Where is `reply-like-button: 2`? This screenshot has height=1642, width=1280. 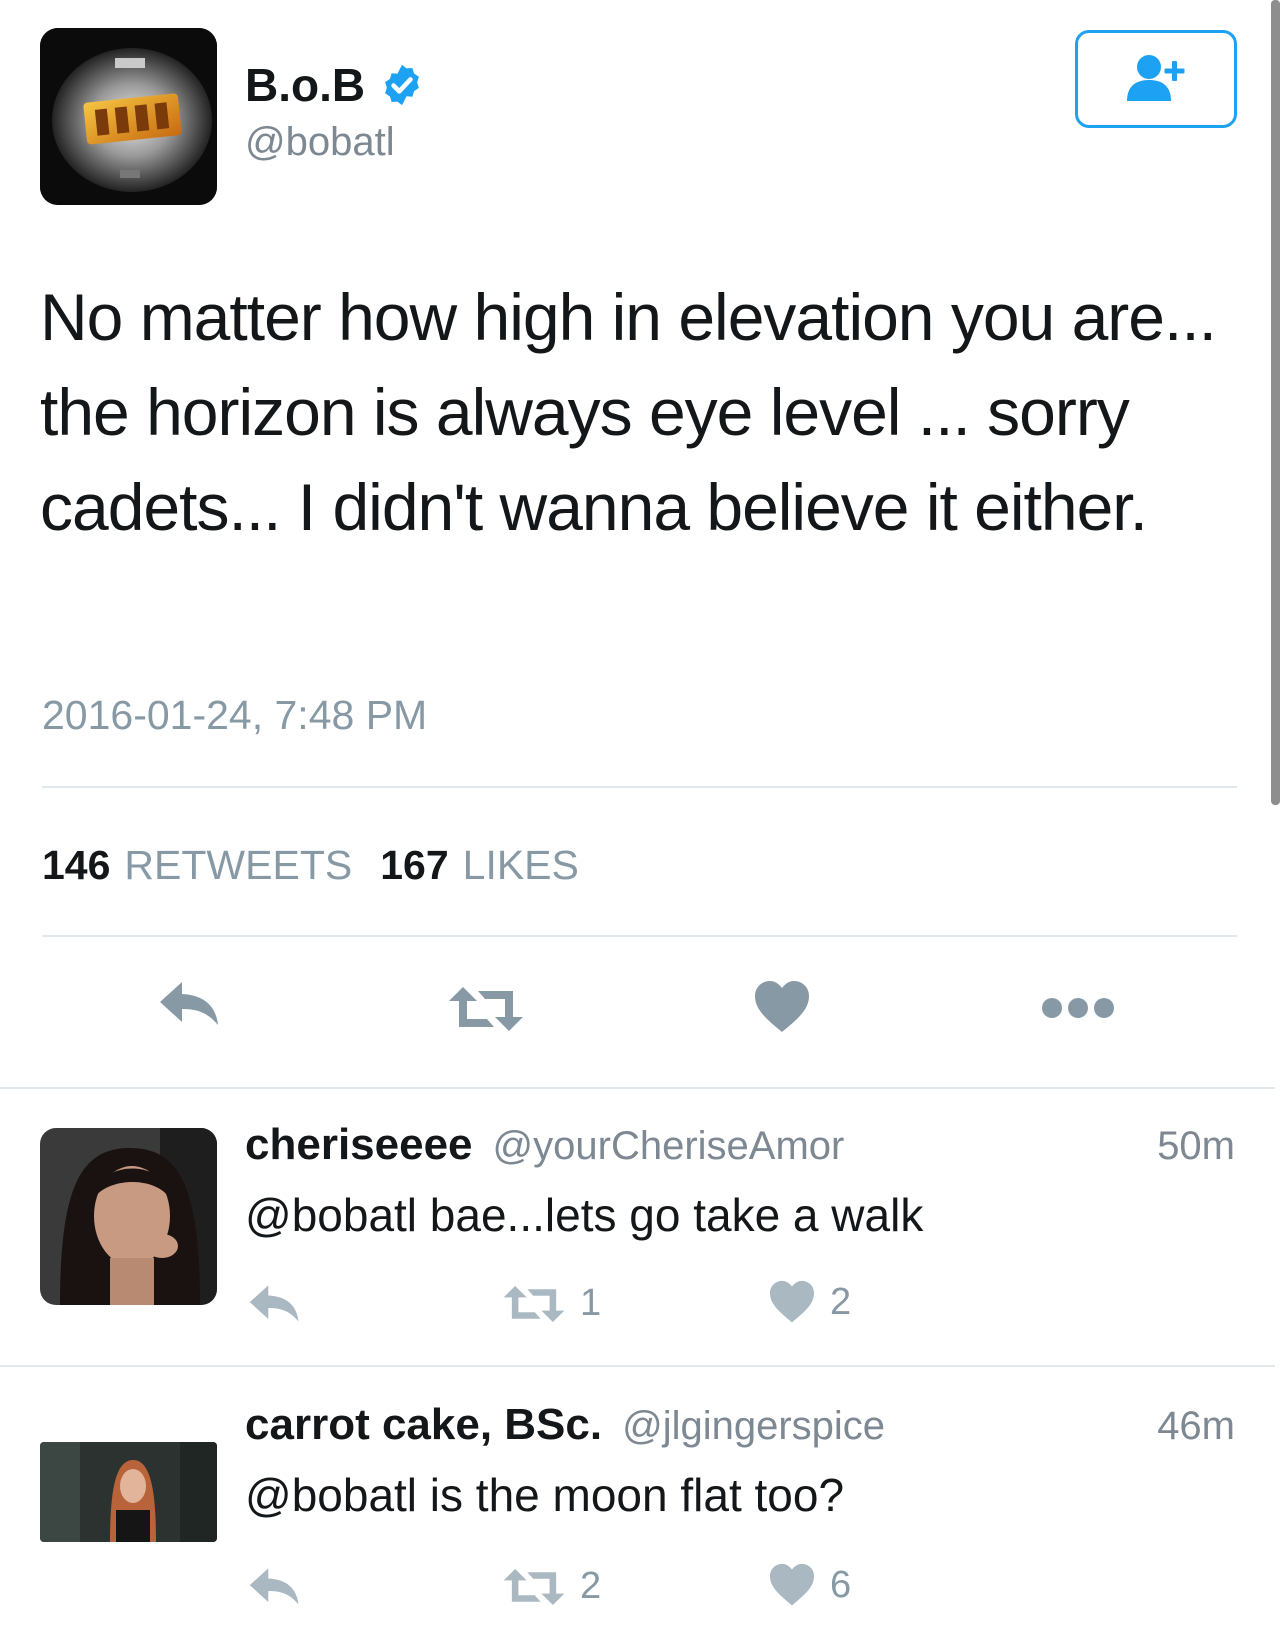
reply-like-button: 2 is located at coordinates (809, 1302).